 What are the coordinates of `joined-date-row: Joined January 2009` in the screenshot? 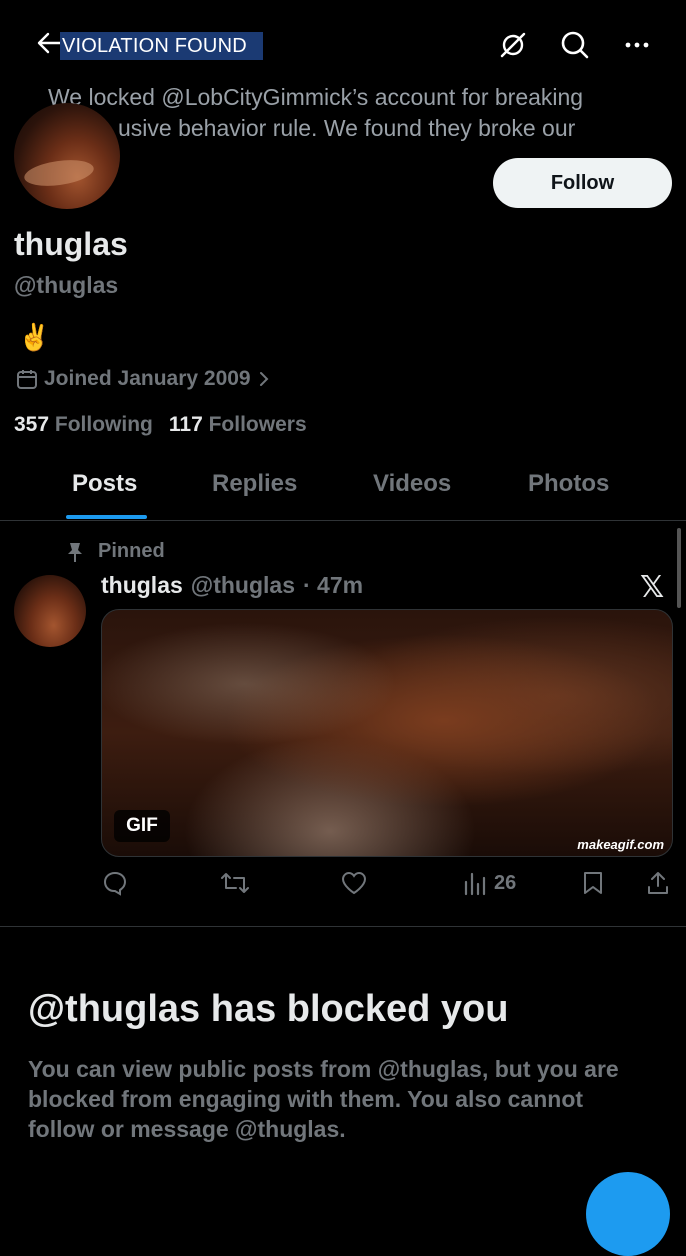 It's located at (143, 379).